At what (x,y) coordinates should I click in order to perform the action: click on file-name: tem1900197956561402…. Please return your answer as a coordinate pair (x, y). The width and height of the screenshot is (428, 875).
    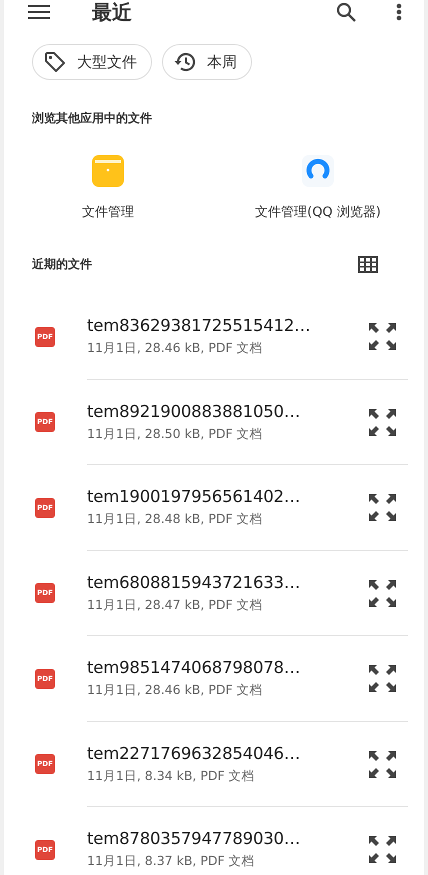
    Looking at the image, I should click on (194, 496).